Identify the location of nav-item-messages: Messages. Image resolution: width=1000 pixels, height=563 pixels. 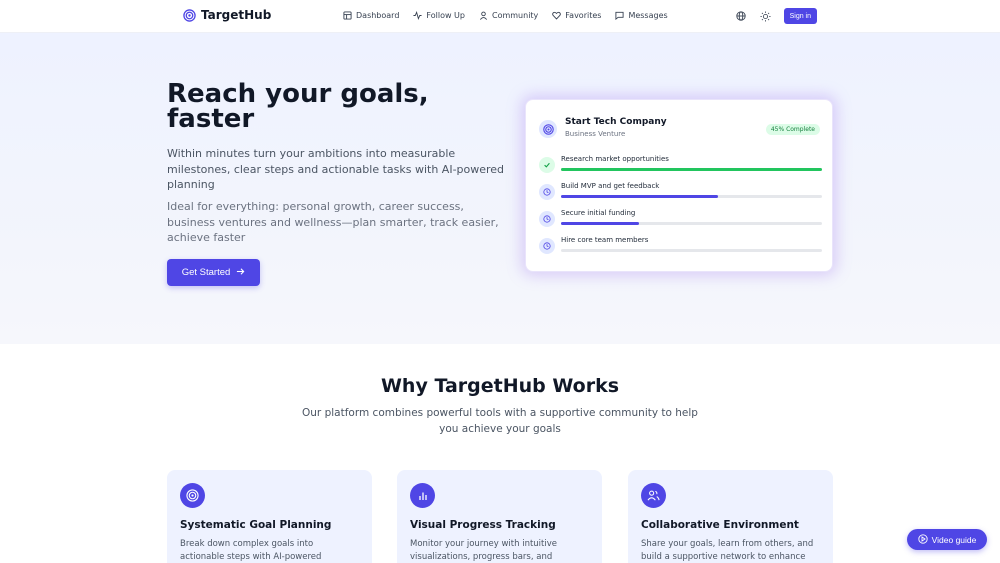
(641, 15).